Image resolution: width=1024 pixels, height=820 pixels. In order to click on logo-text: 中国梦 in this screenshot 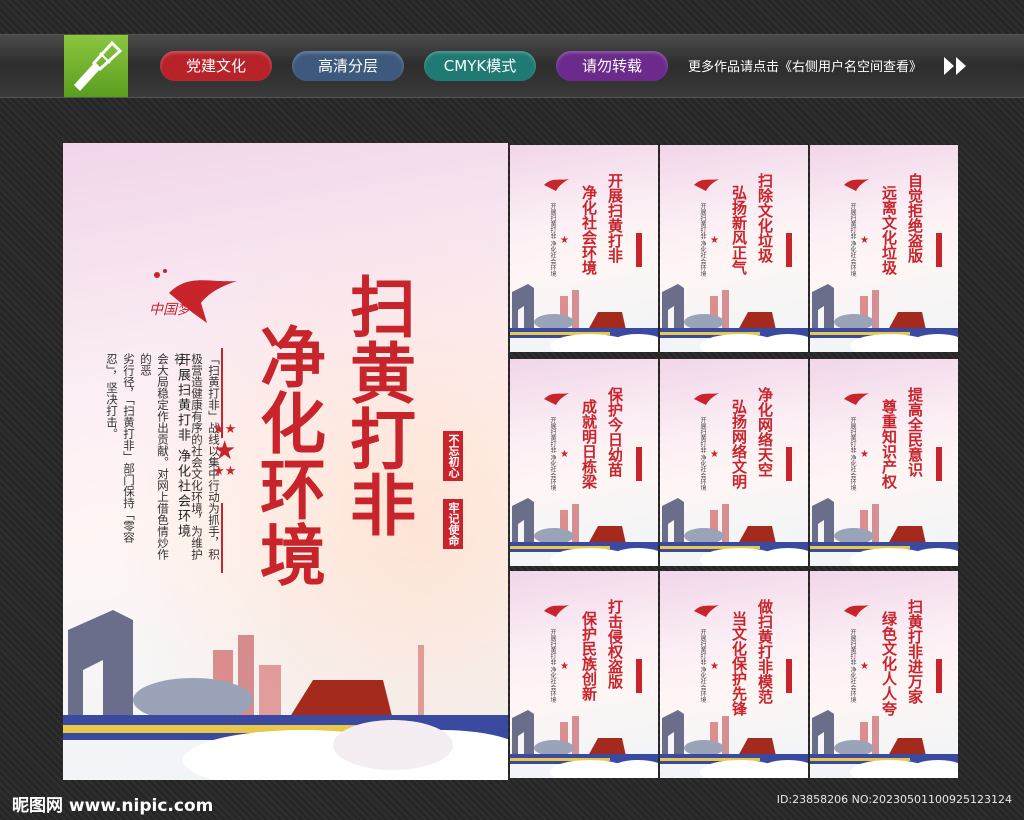, I will do `click(170, 310)`.